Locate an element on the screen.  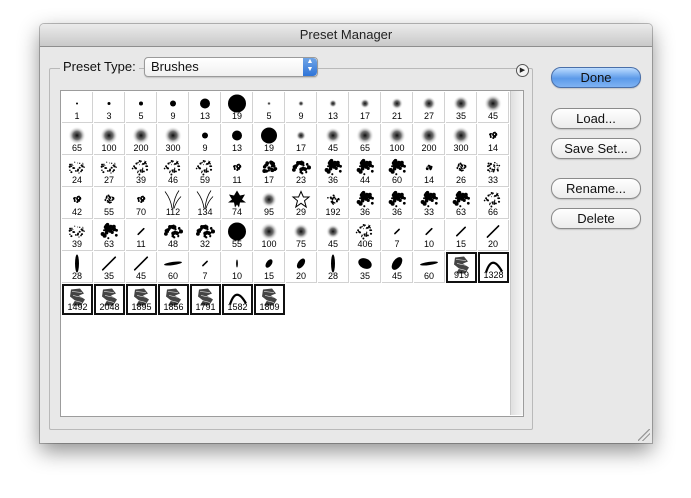
resize-grip-icon is located at coordinates (644, 435).